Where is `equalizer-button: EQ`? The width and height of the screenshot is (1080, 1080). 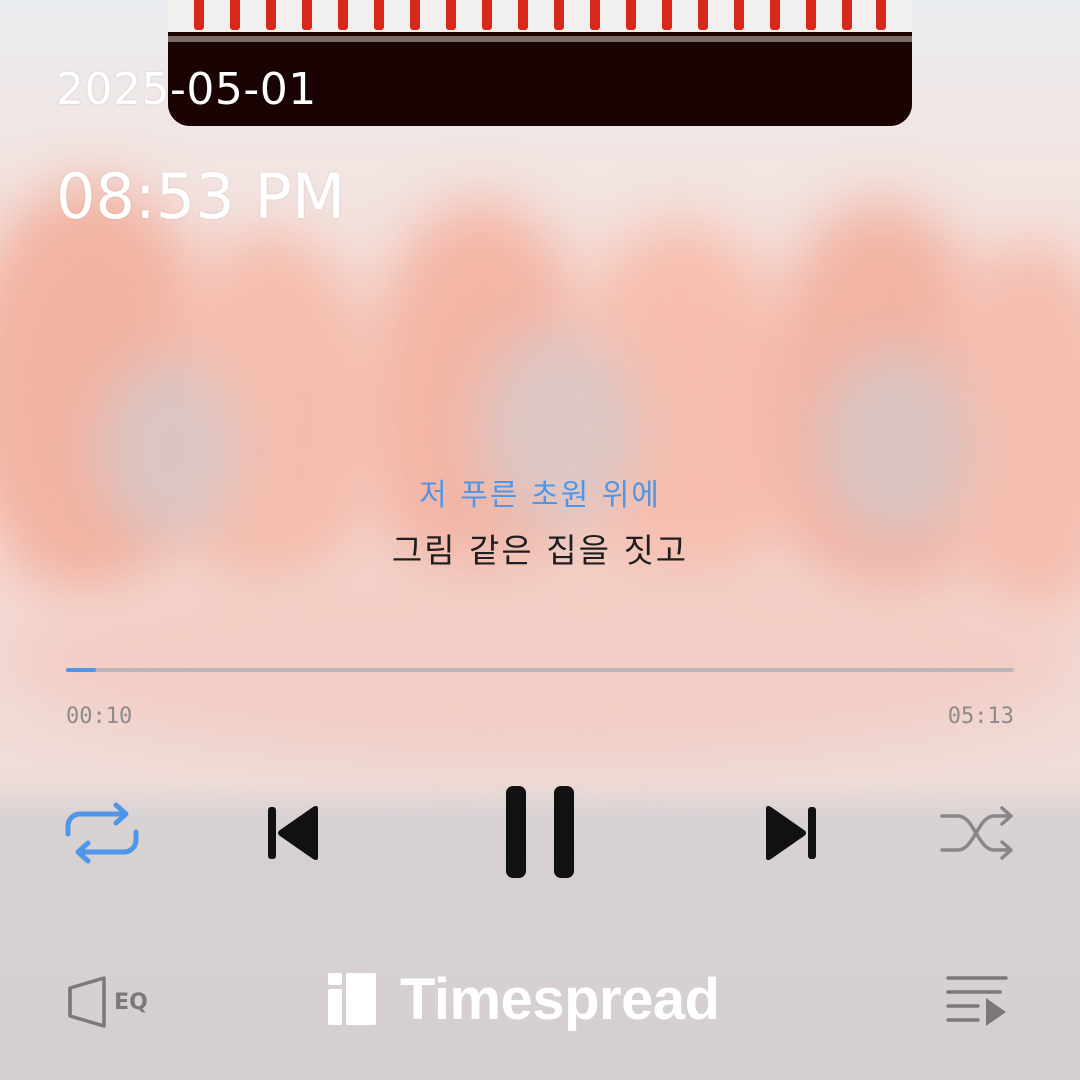
equalizer-button: EQ is located at coordinates (106, 1002).